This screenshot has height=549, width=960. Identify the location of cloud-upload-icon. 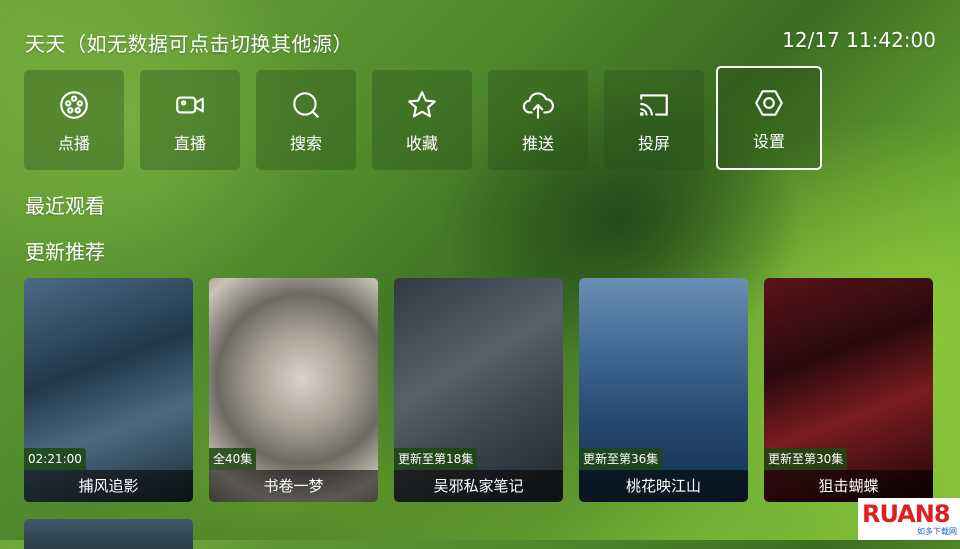
(538, 105).